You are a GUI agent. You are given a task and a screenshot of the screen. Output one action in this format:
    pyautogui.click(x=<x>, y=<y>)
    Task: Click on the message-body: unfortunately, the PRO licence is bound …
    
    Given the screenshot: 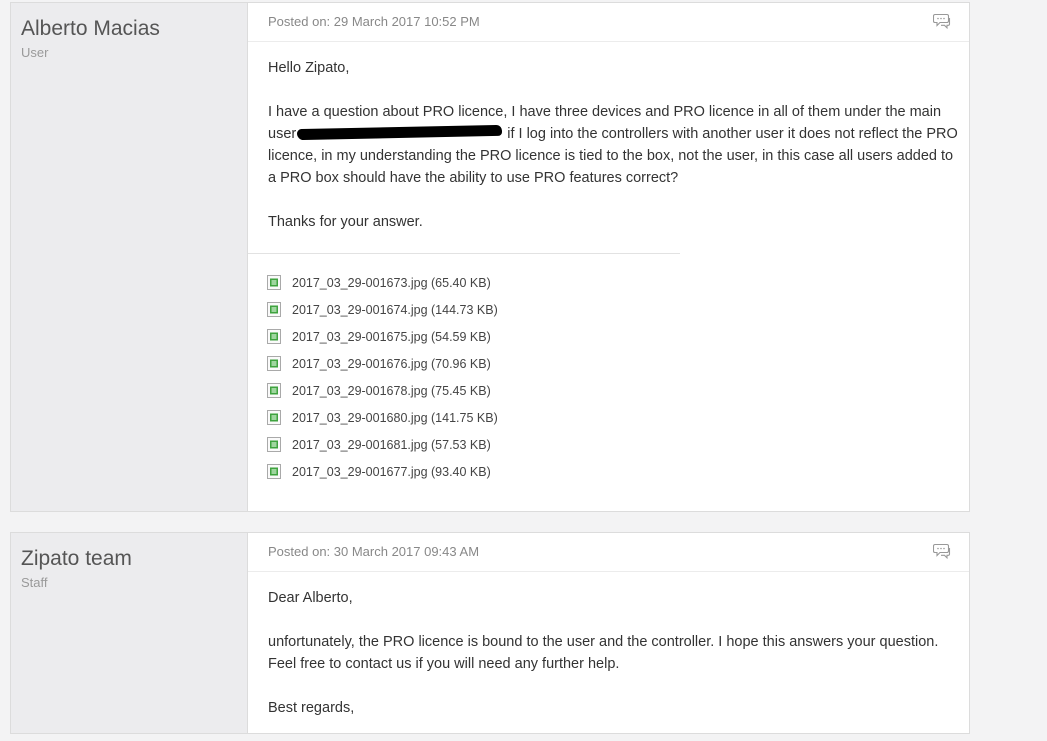 What is the action you would take?
    pyautogui.click(x=603, y=653)
    